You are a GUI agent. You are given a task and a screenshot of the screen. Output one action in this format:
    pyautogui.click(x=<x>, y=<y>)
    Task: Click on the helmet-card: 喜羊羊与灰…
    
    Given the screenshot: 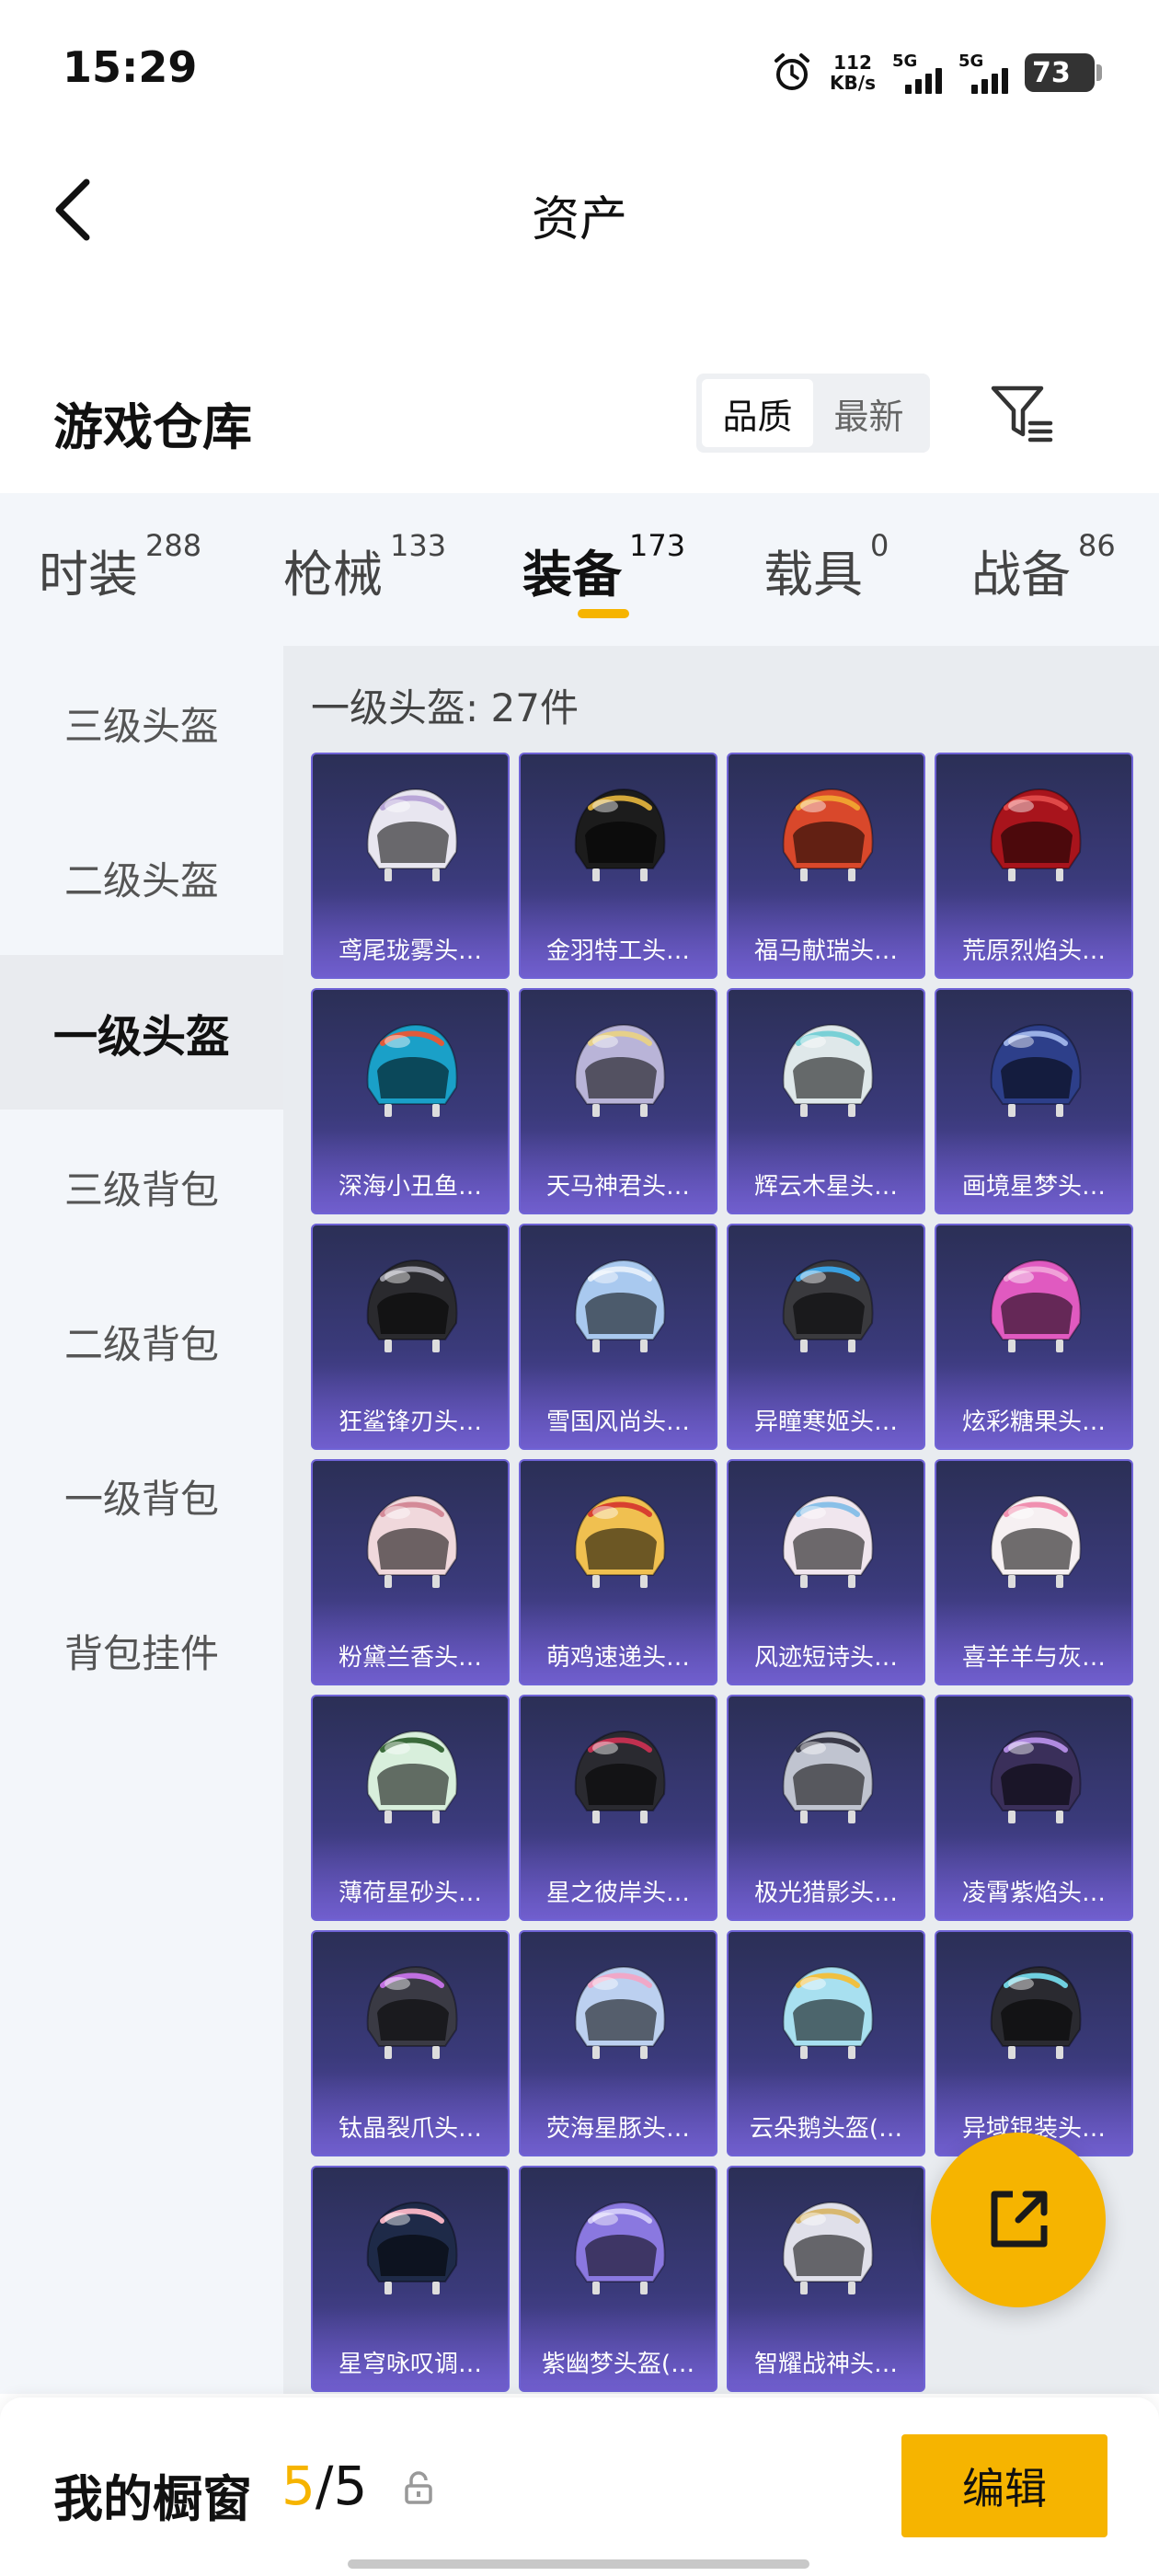 What is the action you would take?
    pyautogui.click(x=1034, y=1572)
    